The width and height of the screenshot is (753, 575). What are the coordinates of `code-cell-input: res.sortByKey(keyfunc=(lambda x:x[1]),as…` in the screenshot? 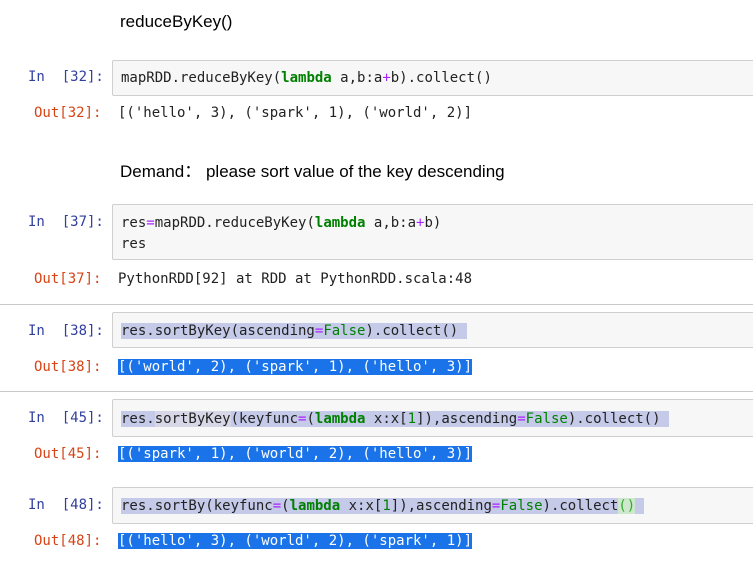 It's located at (432, 418).